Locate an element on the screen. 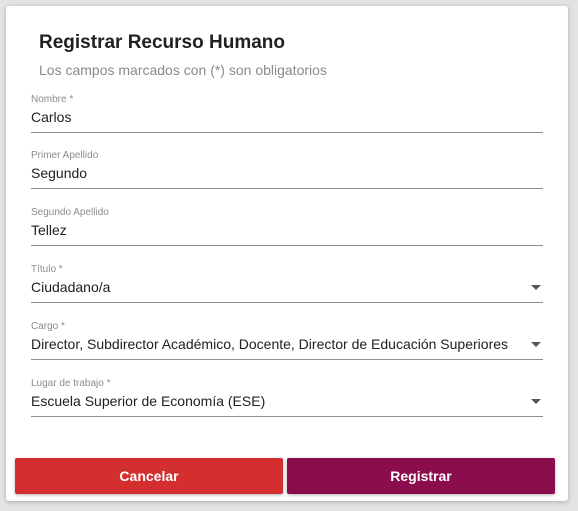 The height and width of the screenshot is (511, 578). primer-apellido-field: Primer Apellido is located at coordinates (287, 171).